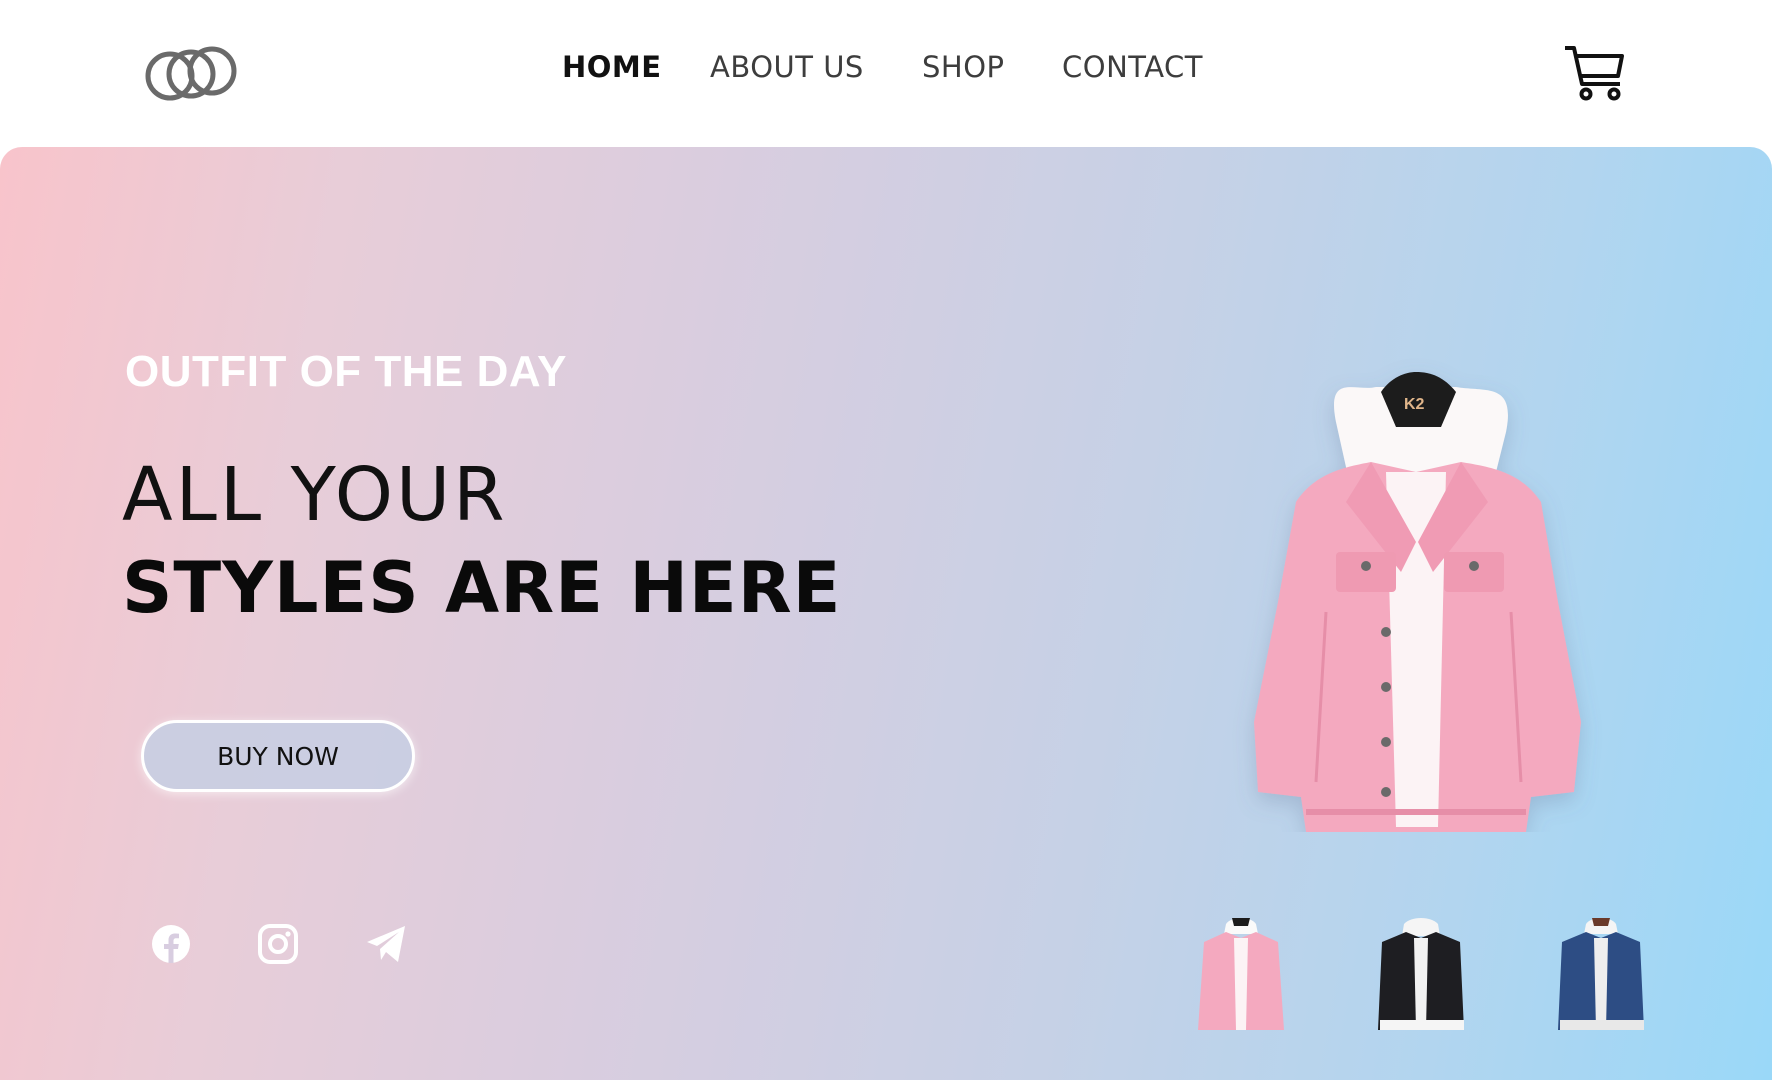 The image size is (1772, 1080). I want to click on hero-kicker: OUTFIT OF THE DAY, so click(346, 371).